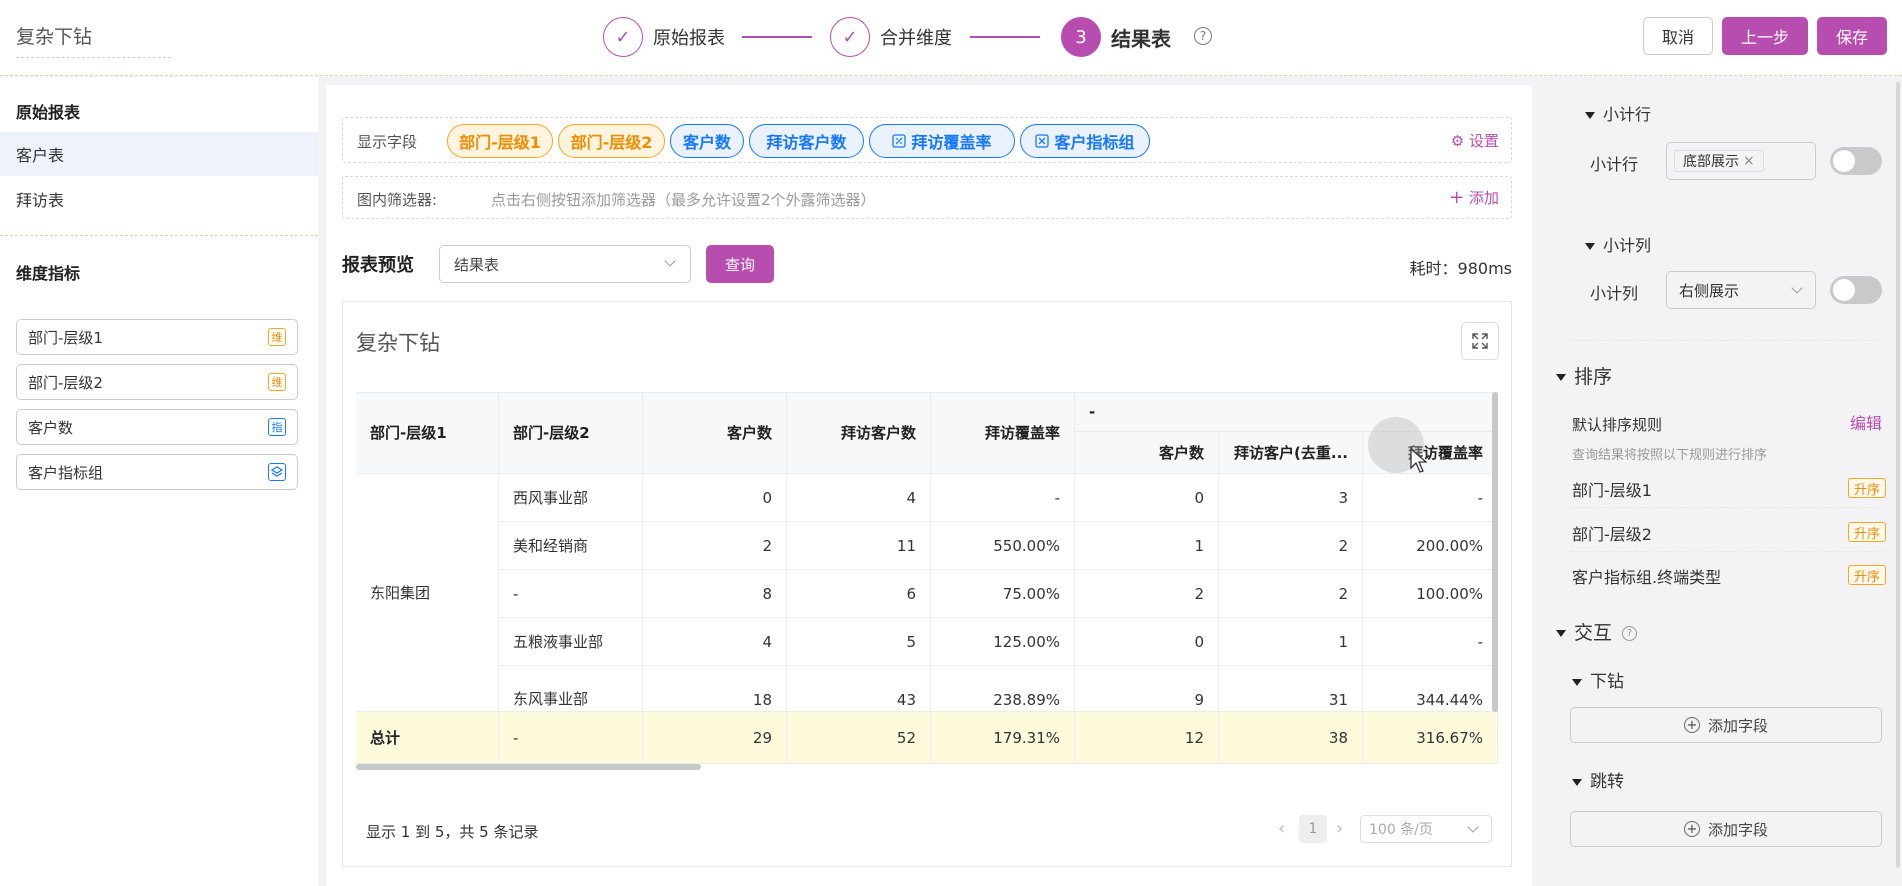 The width and height of the screenshot is (1902, 886). Describe the element at coordinates (48, 112) in the screenshot. I see `section-original-report: 原始报表` at that location.